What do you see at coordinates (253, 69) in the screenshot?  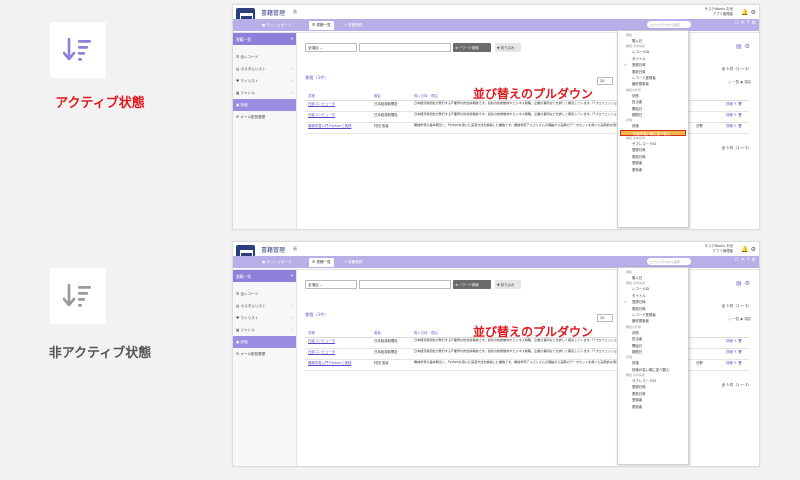 I see `sidebar-item-label: カスタムリスト` at bounding box center [253, 69].